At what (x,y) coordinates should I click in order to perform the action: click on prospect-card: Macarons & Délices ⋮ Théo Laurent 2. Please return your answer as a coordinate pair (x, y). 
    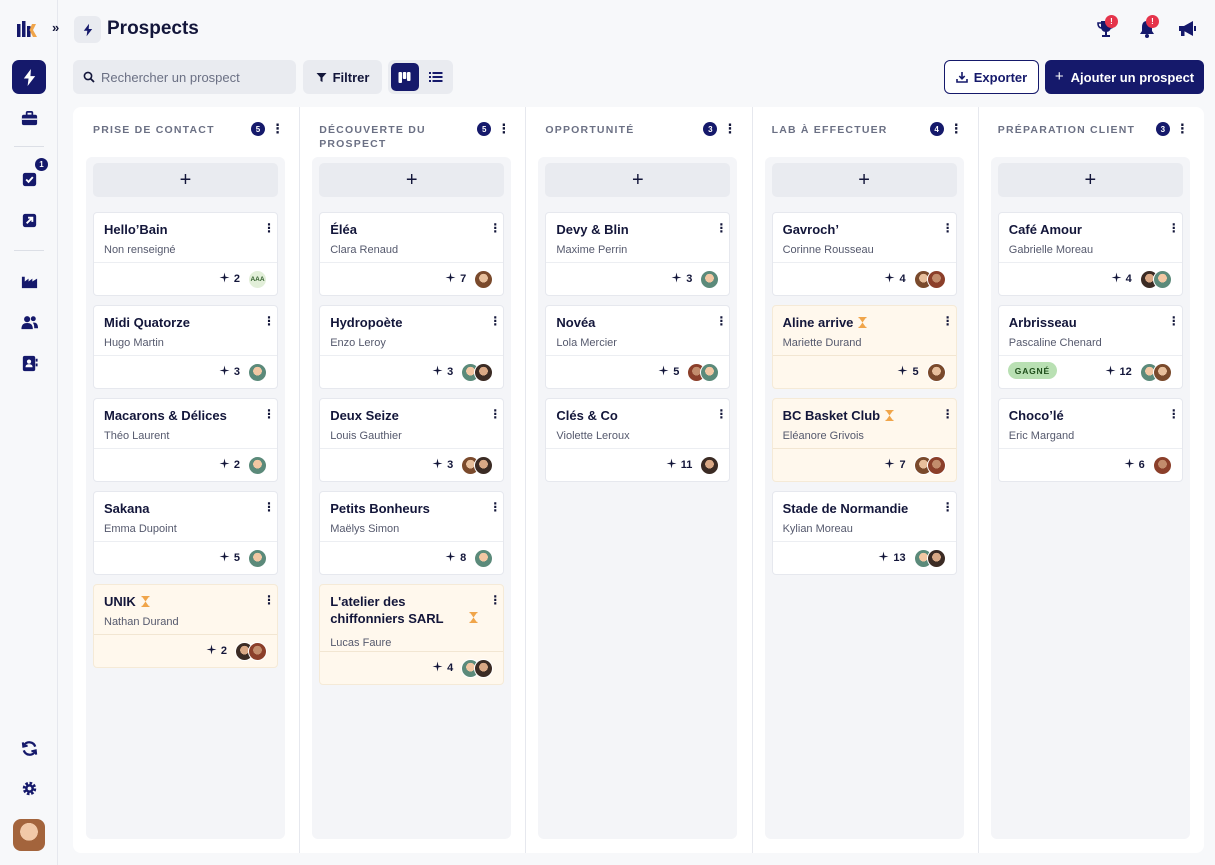
    Looking at the image, I should click on (185, 440).